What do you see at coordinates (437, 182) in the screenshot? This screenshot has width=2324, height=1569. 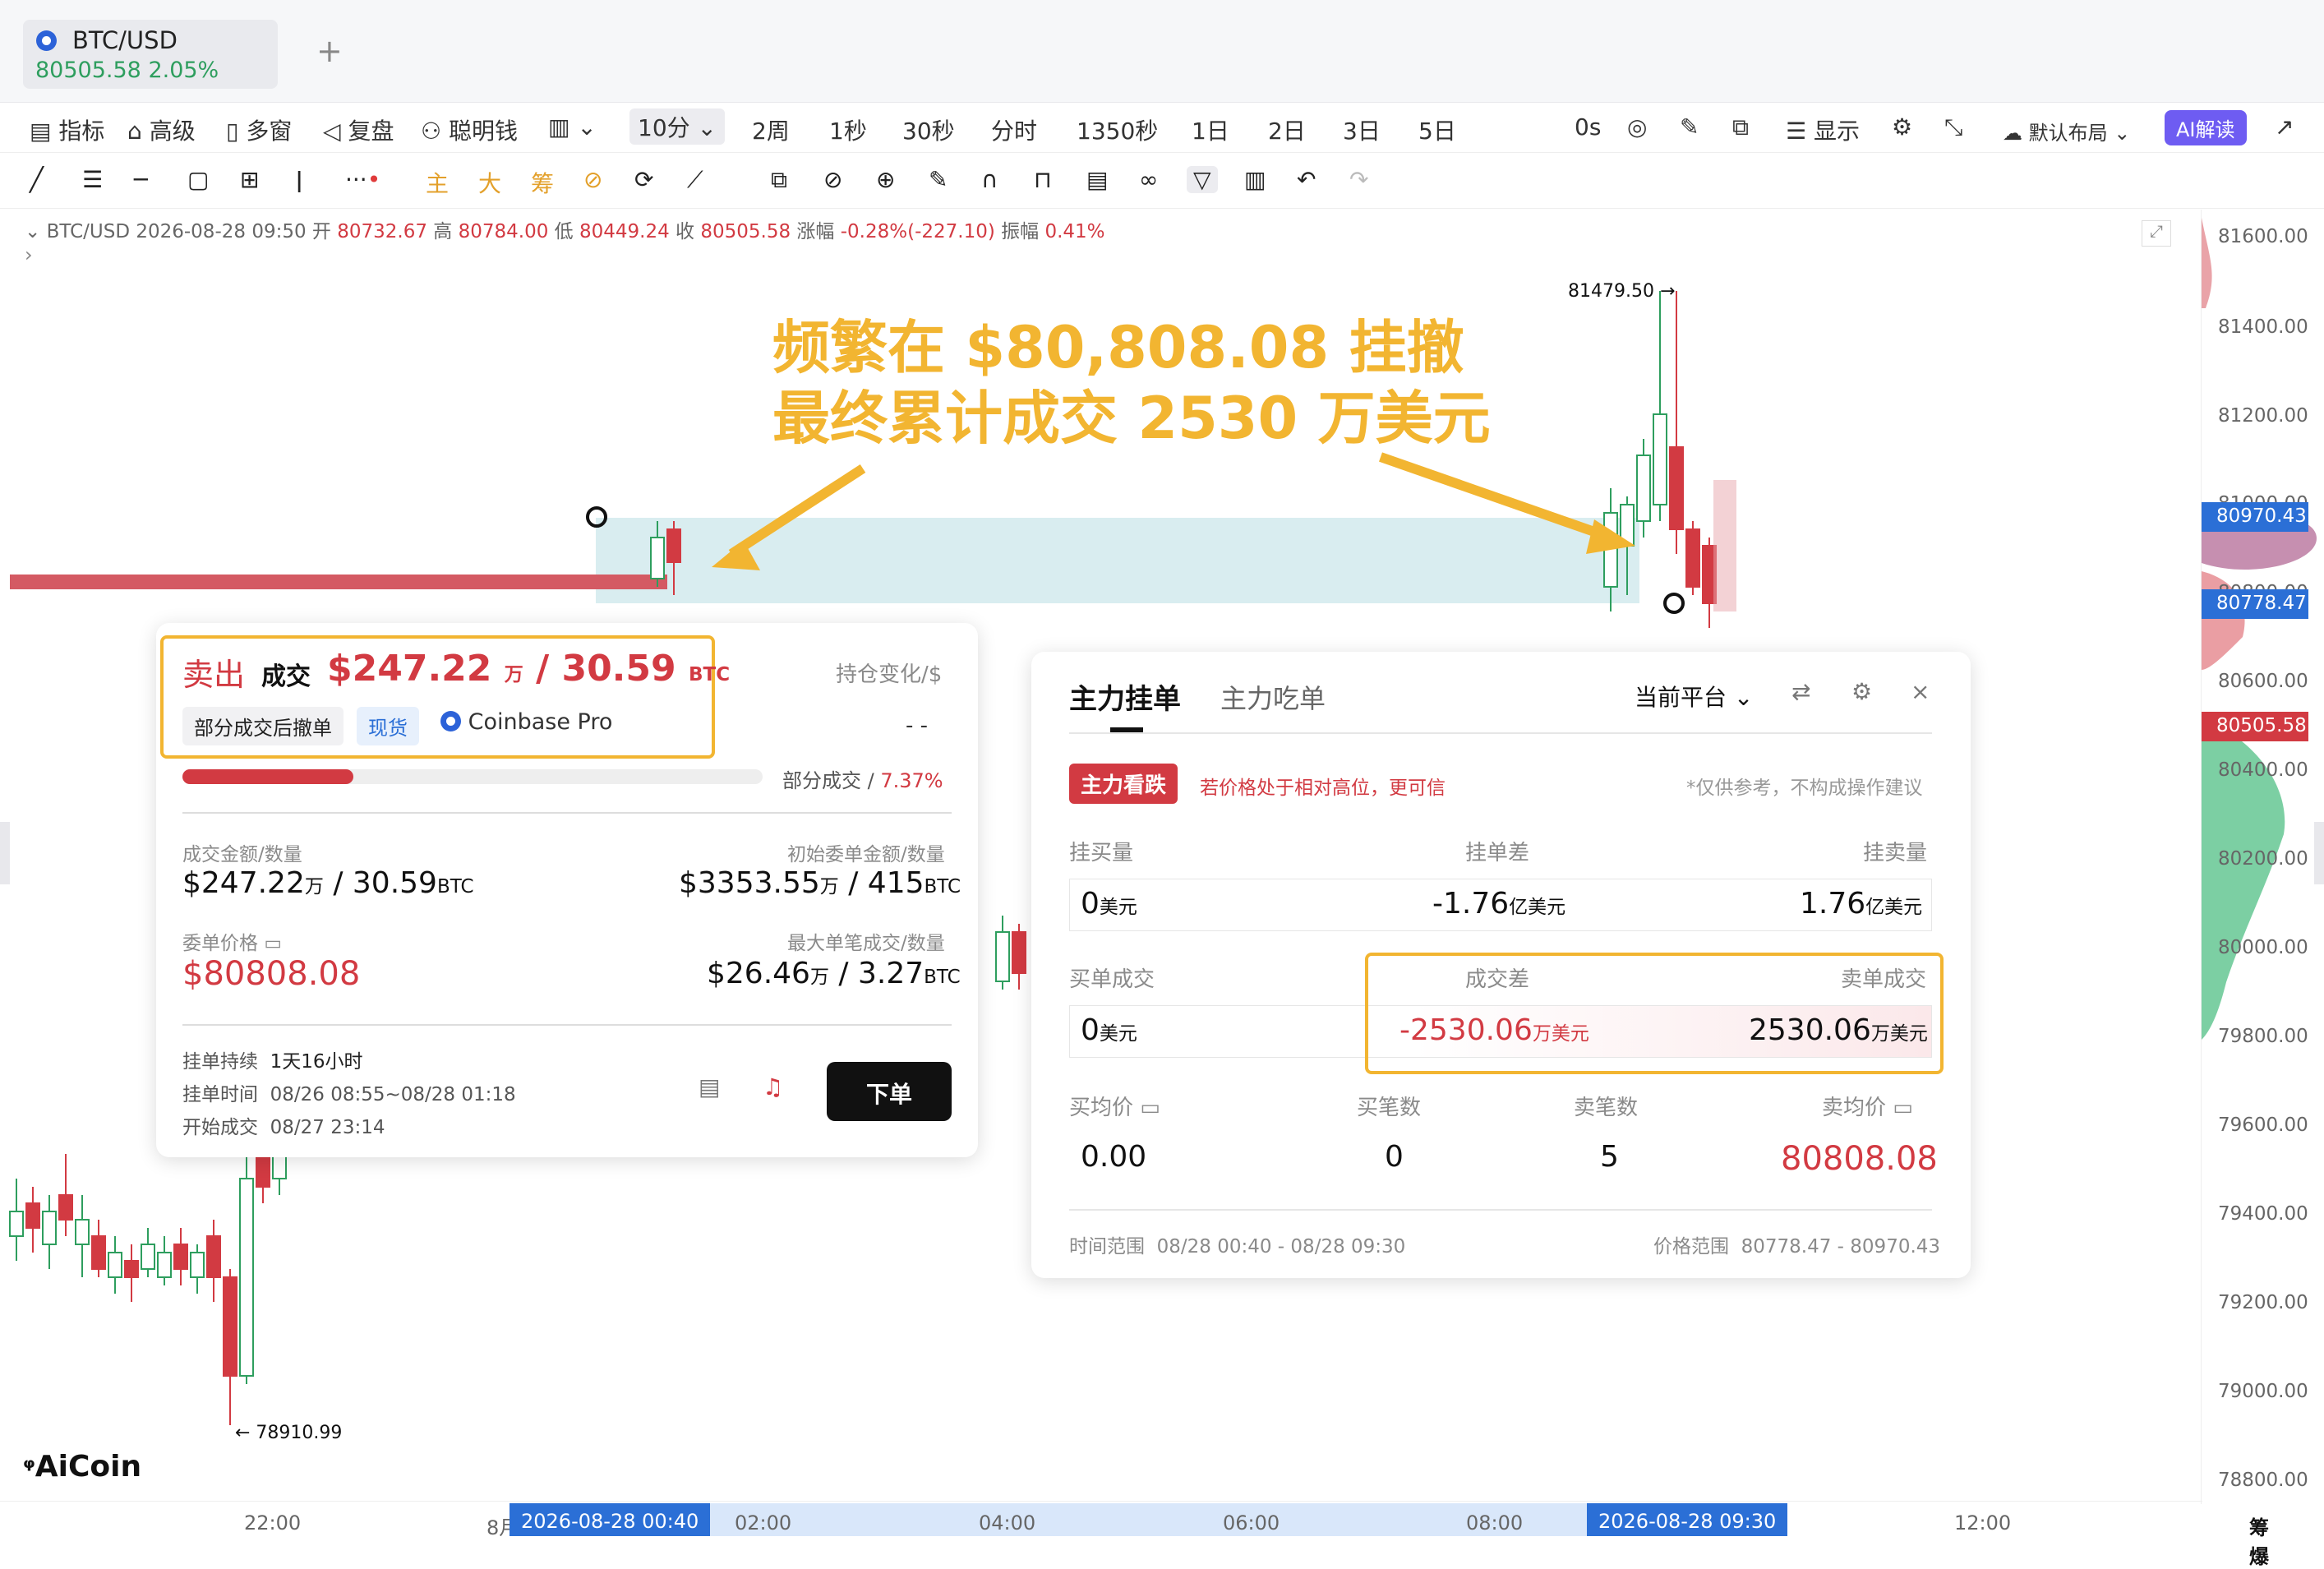 I see `main-icon: 主` at bounding box center [437, 182].